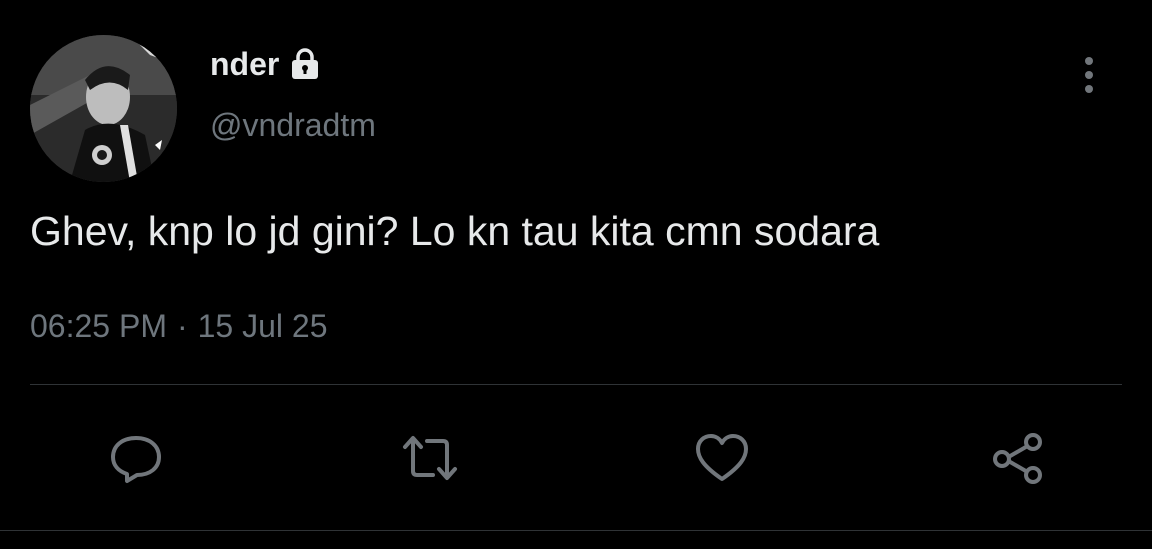  I want to click on user-name-row: nder, so click(266, 64).